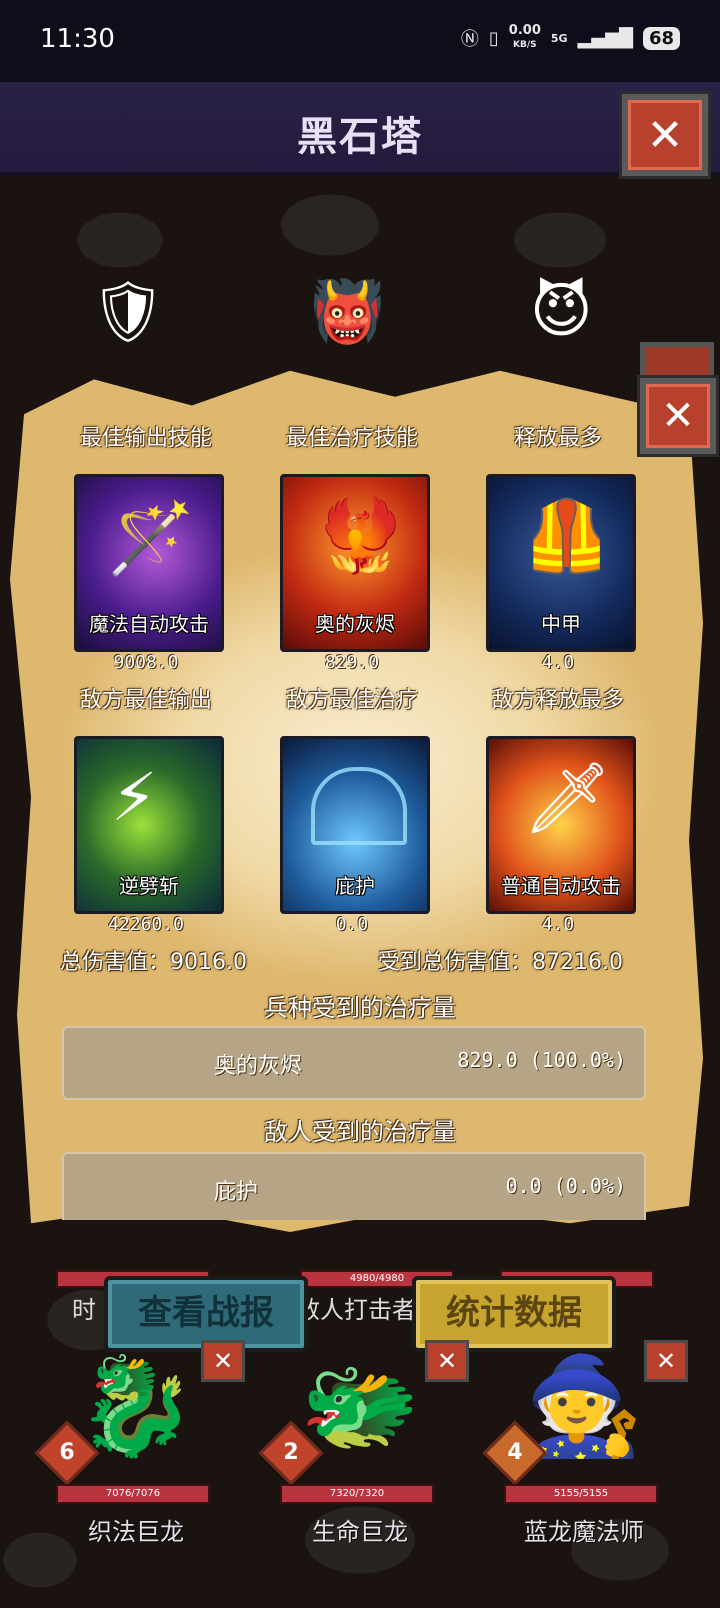 The image size is (720, 1608). I want to click on skill-card-shelter: 庇护, so click(355, 825).